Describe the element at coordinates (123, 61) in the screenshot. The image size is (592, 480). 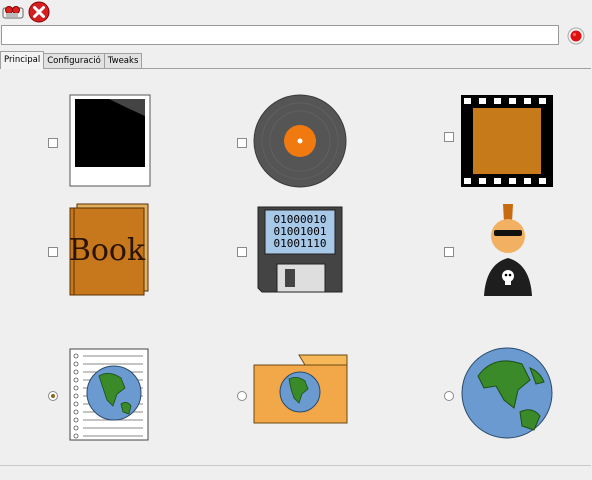
I see `tab-tweaks: Tweaks` at that location.